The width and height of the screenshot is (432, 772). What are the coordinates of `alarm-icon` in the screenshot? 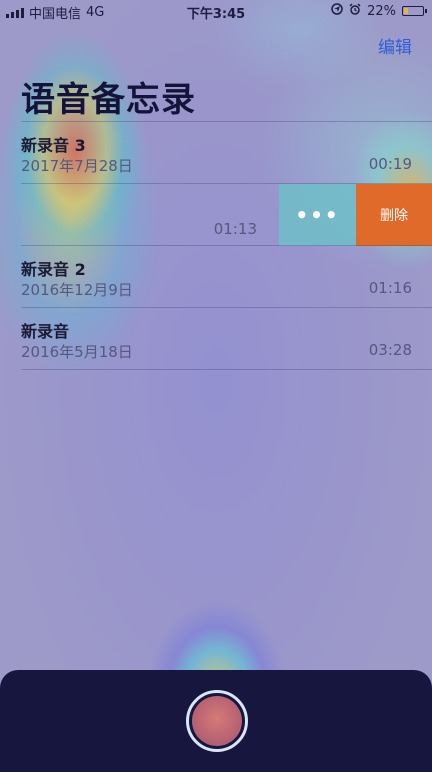 It's located at (355, 11).